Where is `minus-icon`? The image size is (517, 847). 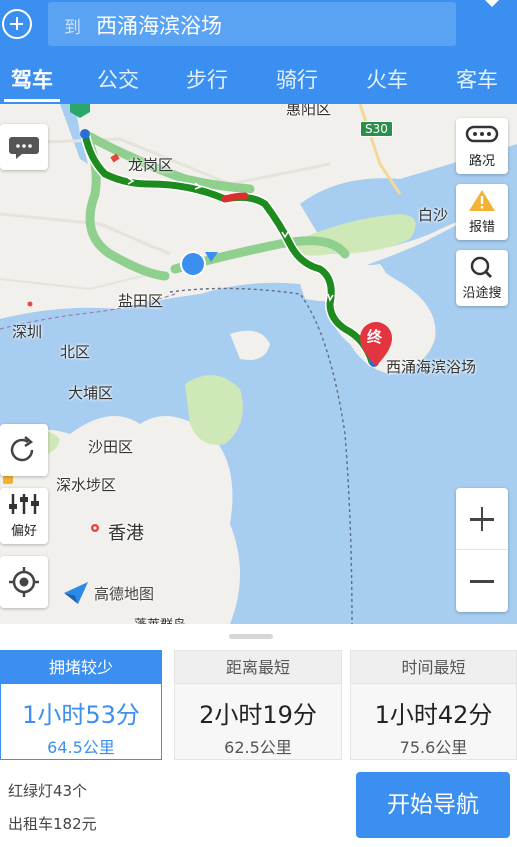 minus-icon is located at coordinates (482, 581).